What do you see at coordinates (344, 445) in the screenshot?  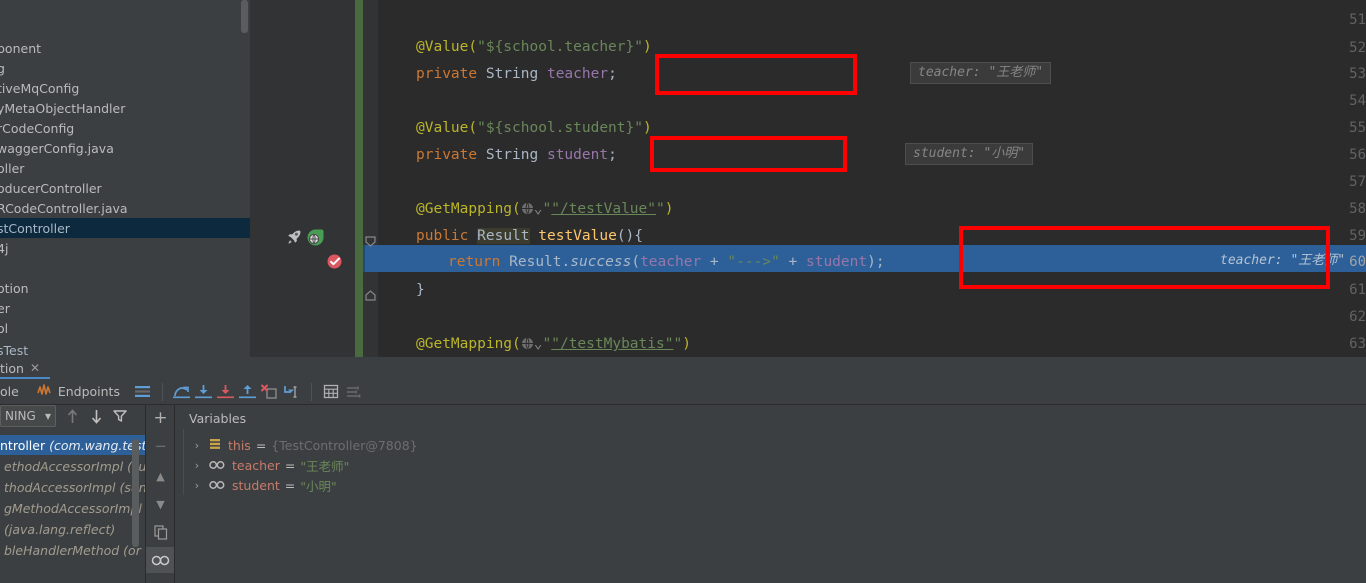 I see `variable-value: {TestController@7808}` at bounding box center [344, 445].